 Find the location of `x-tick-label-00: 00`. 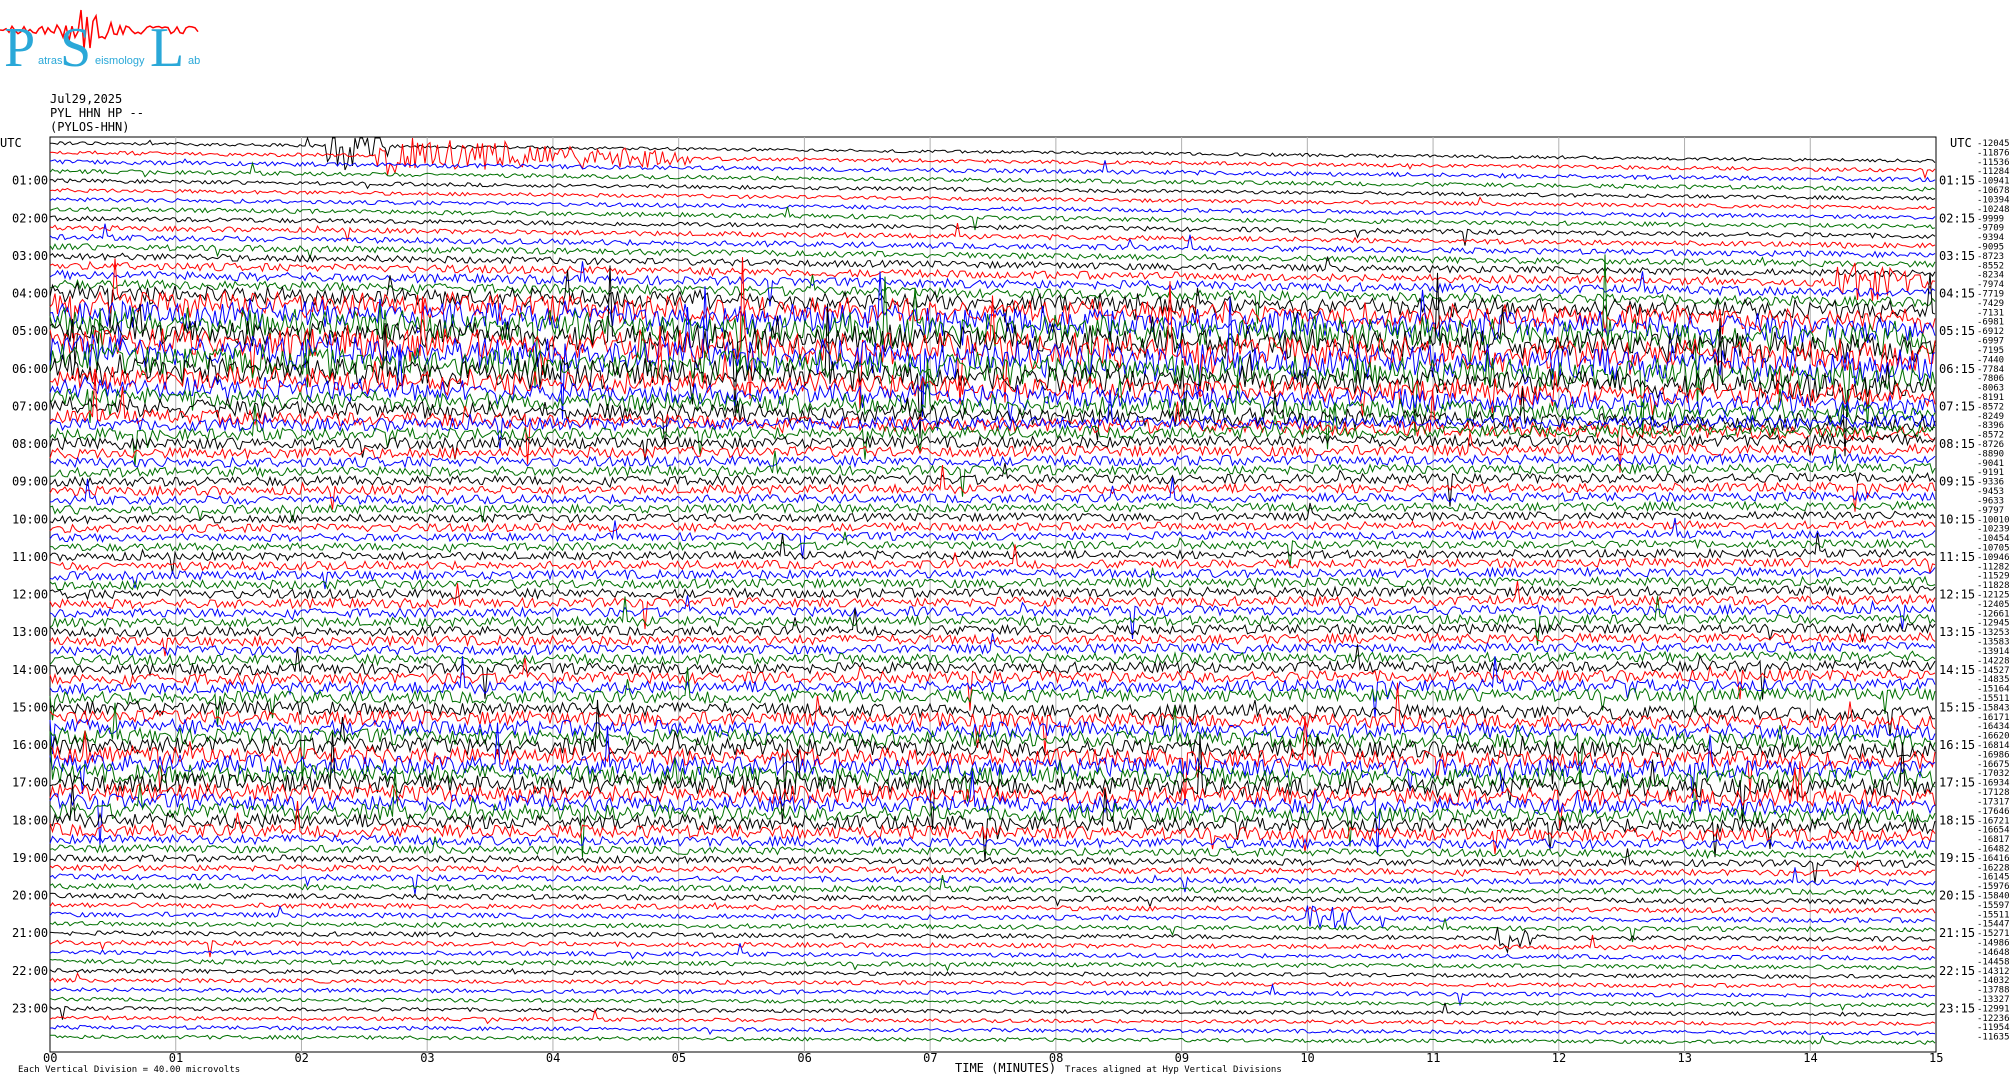

x-tick-label-00: 00 is located at coordinates (50, 1058).